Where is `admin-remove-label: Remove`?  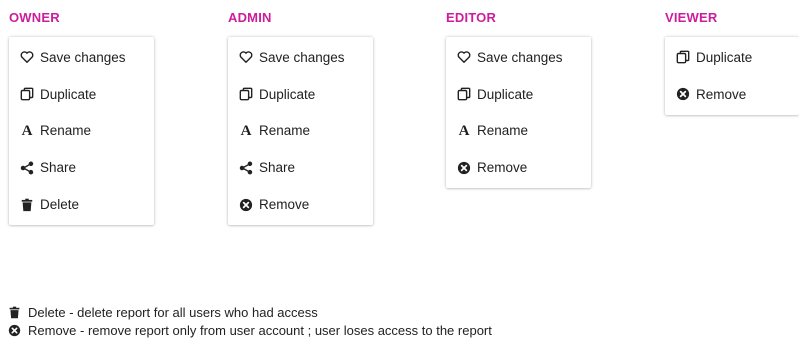
admin-remove-label: Remove is located at coordinates (284, 205).